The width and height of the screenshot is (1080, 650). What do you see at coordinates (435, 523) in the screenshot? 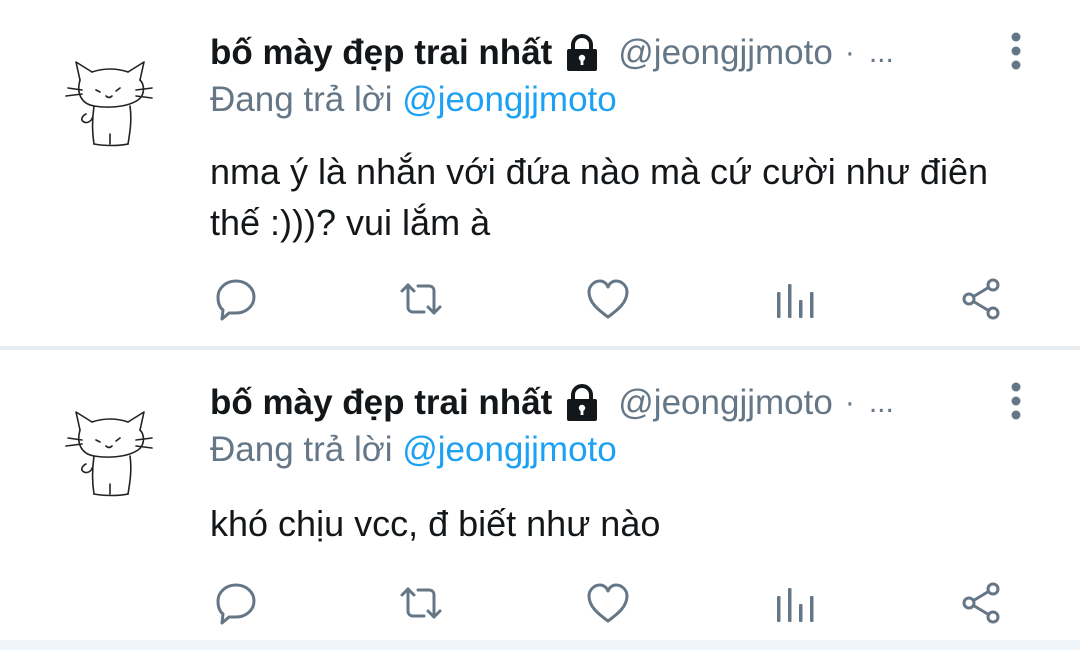
I see `tweet-text: khó chịu vcc, đ biết như nào` at bounding box center [435, 523].